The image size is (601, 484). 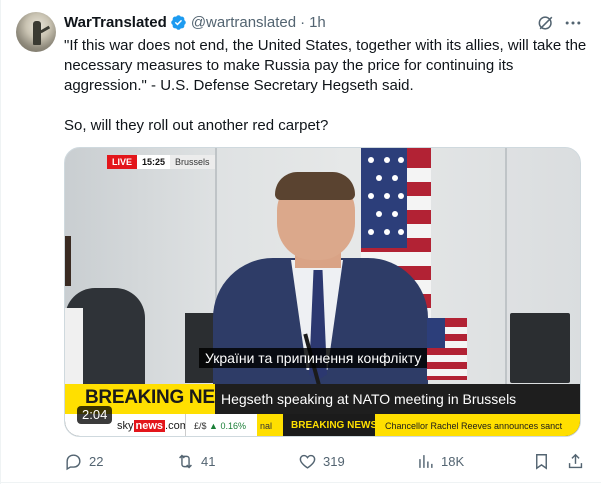 What do you see at coordinates (83, 461) in the screenshot?
I see `reply-button: 22` at bounding box center [83, 461].